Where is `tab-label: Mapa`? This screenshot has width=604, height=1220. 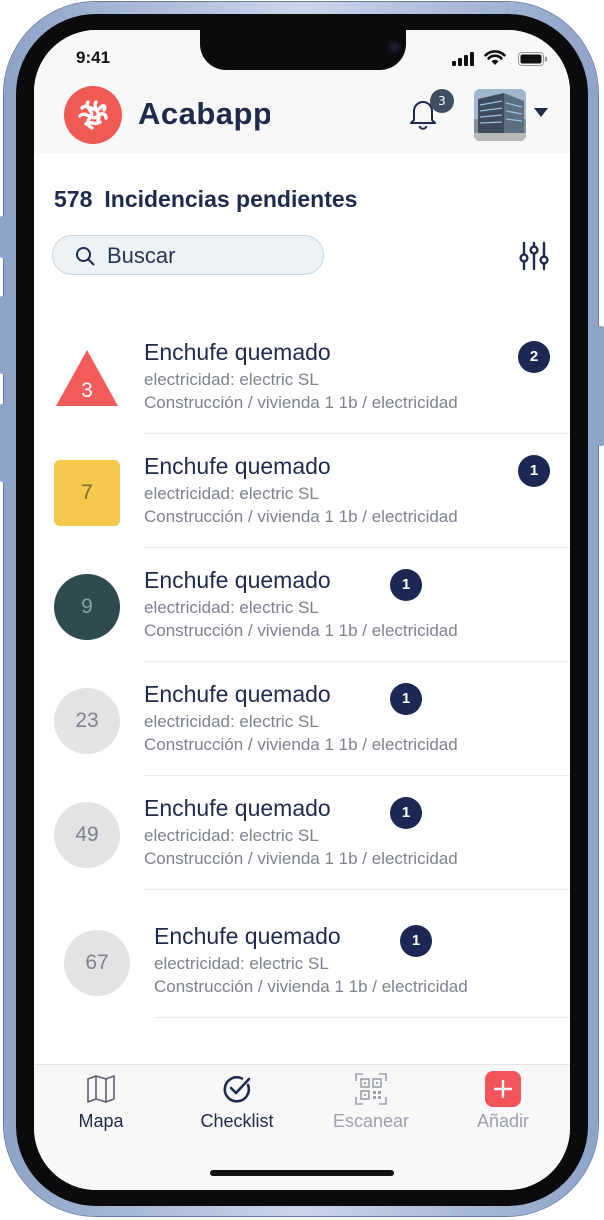
tab-label: Mapa is located at coordinates (101, 1121).